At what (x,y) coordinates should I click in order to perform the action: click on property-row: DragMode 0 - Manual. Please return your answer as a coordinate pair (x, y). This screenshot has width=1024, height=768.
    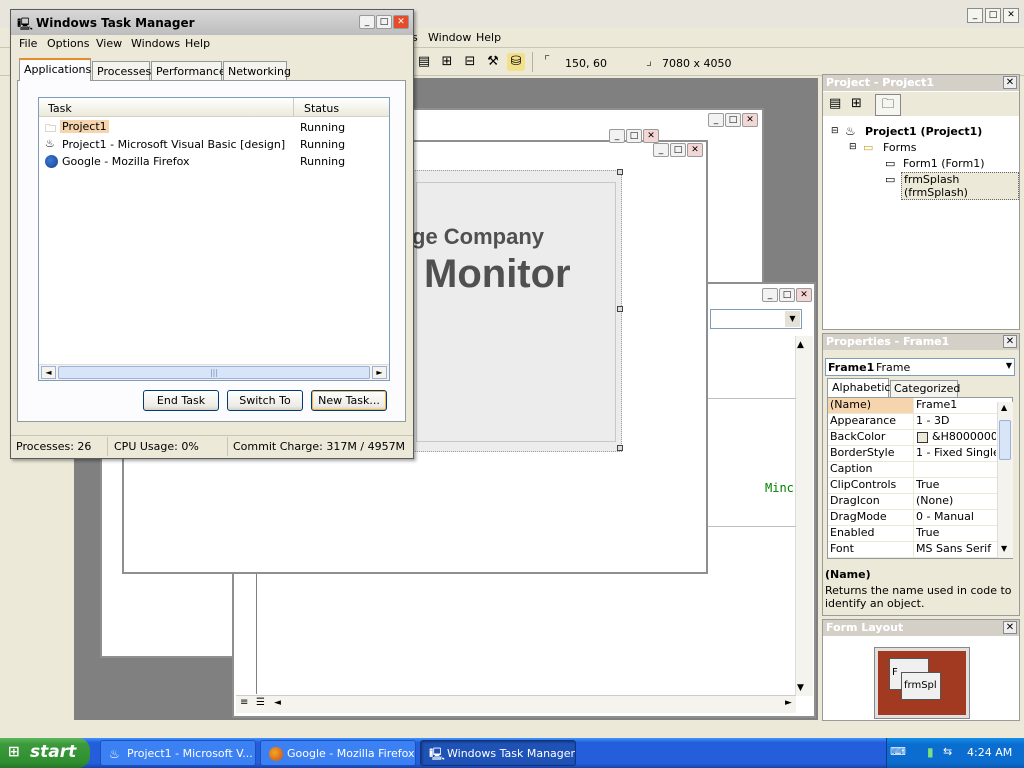
    Looking at the image, I should click on (920, 518).